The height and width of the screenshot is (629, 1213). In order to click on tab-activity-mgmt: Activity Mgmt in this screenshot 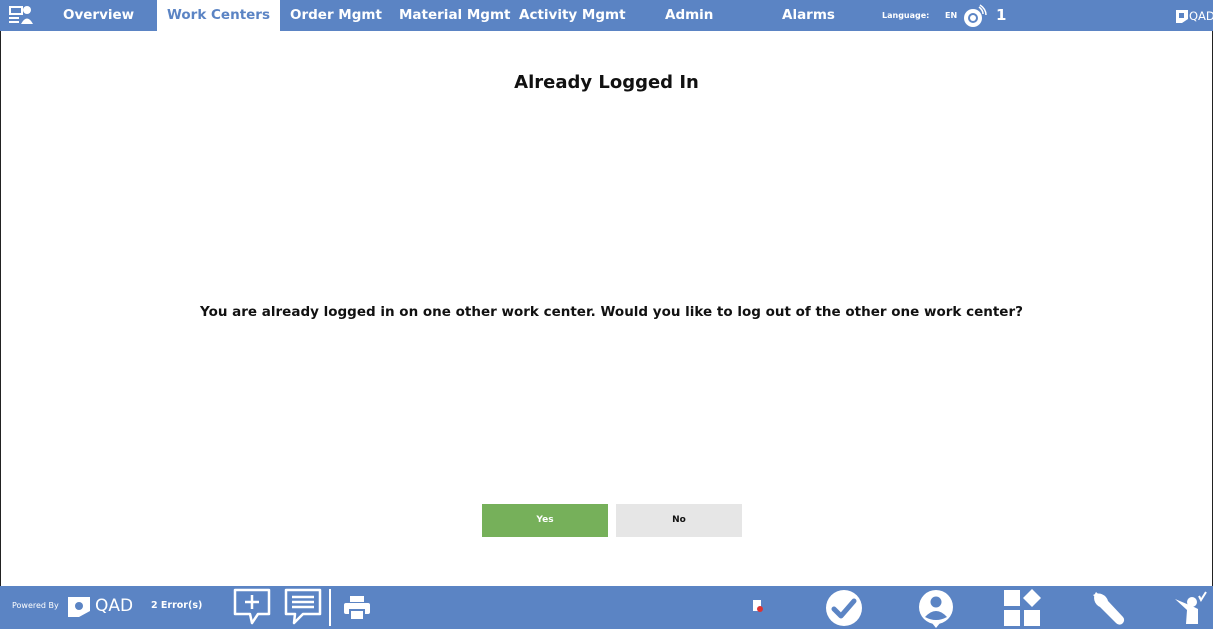, I will do `click(572, 15)`.